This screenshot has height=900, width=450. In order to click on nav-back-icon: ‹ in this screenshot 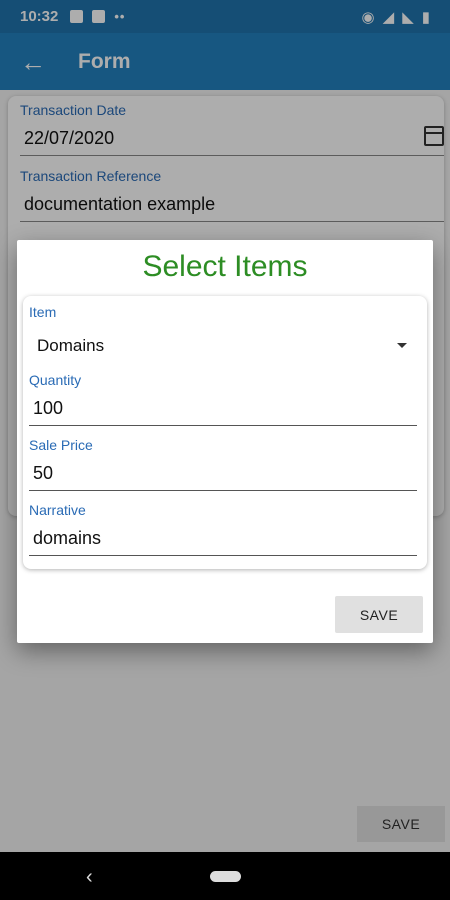, I will do `click(89, 877)`.